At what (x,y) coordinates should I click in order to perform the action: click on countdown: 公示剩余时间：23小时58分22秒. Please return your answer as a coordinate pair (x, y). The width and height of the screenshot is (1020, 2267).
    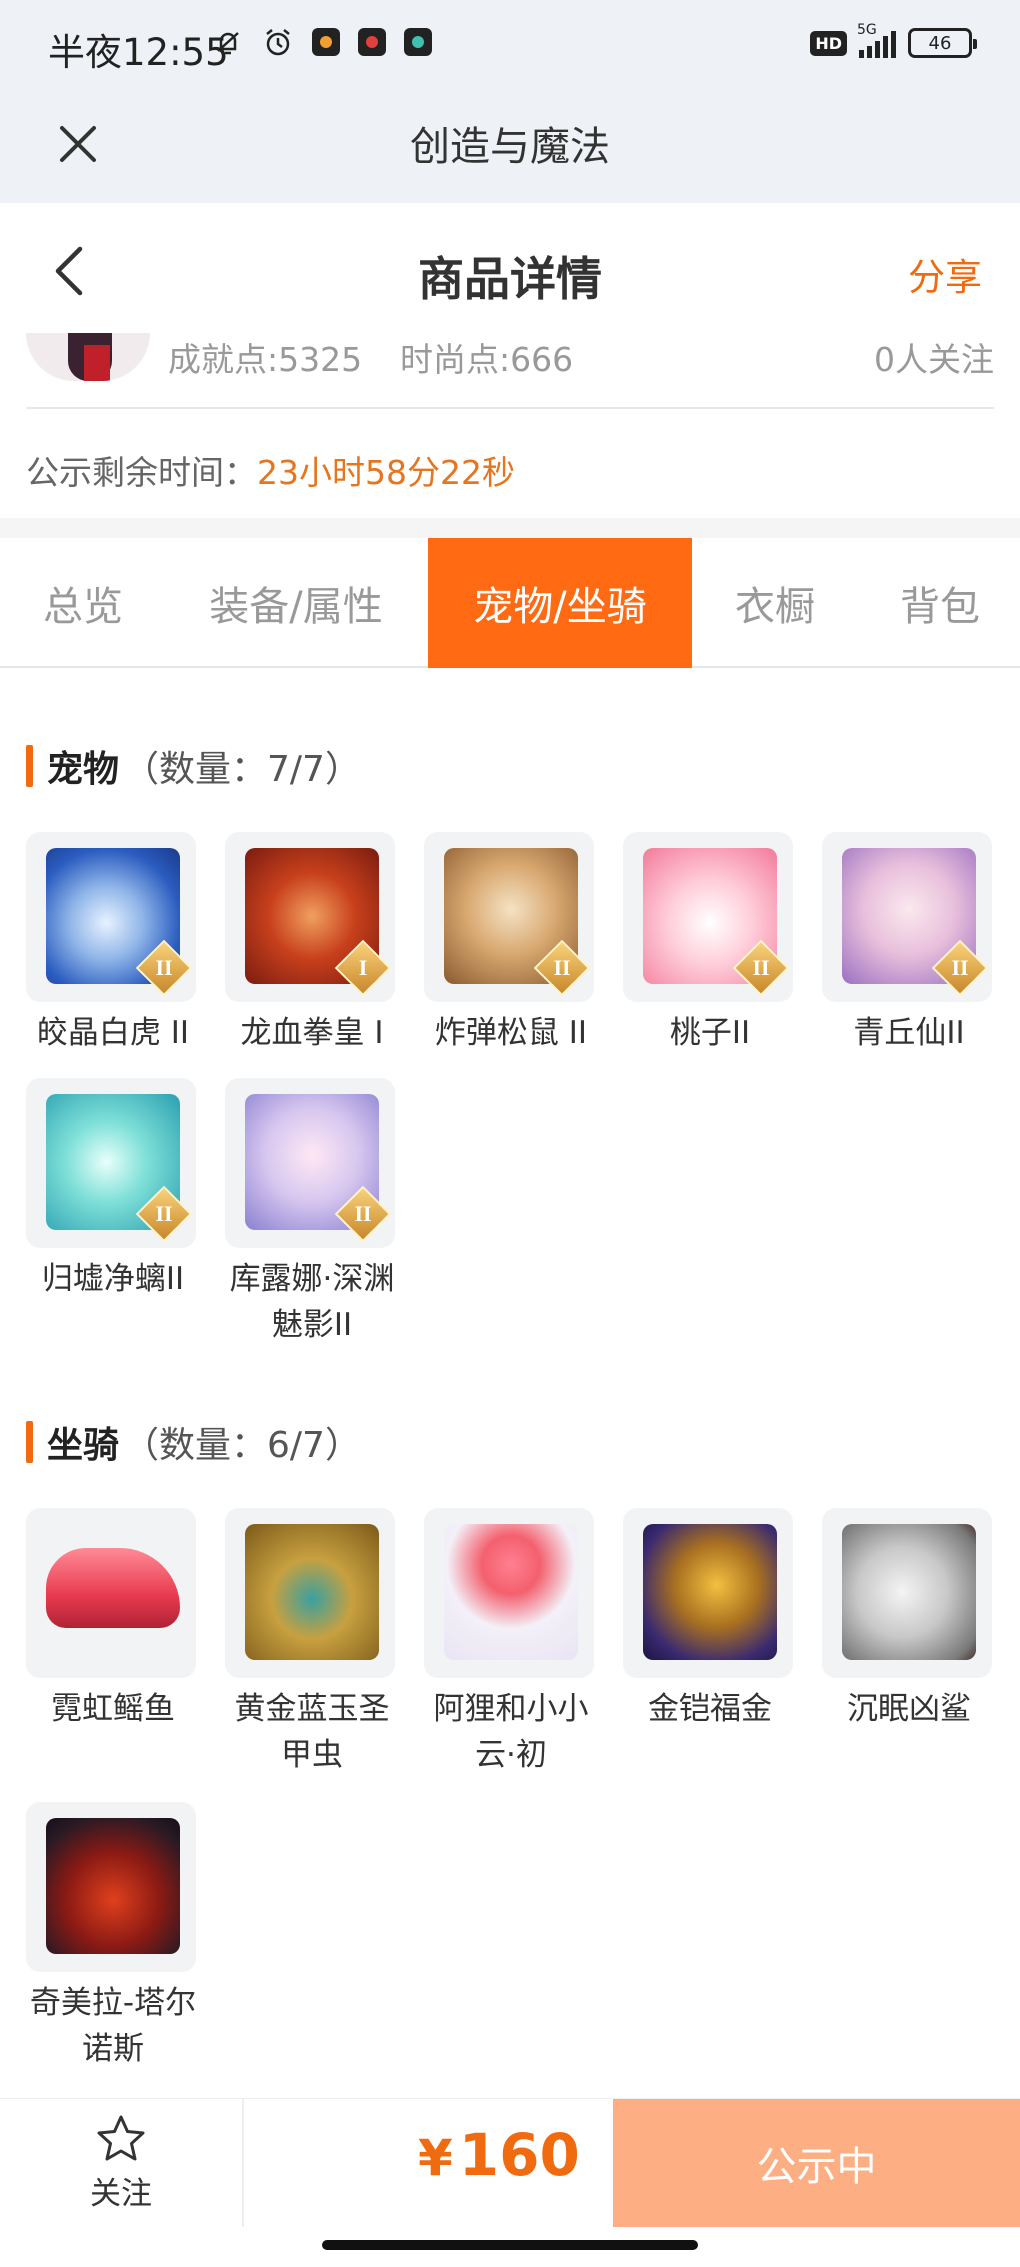
    Looking at the image, I should click on (270, 470).